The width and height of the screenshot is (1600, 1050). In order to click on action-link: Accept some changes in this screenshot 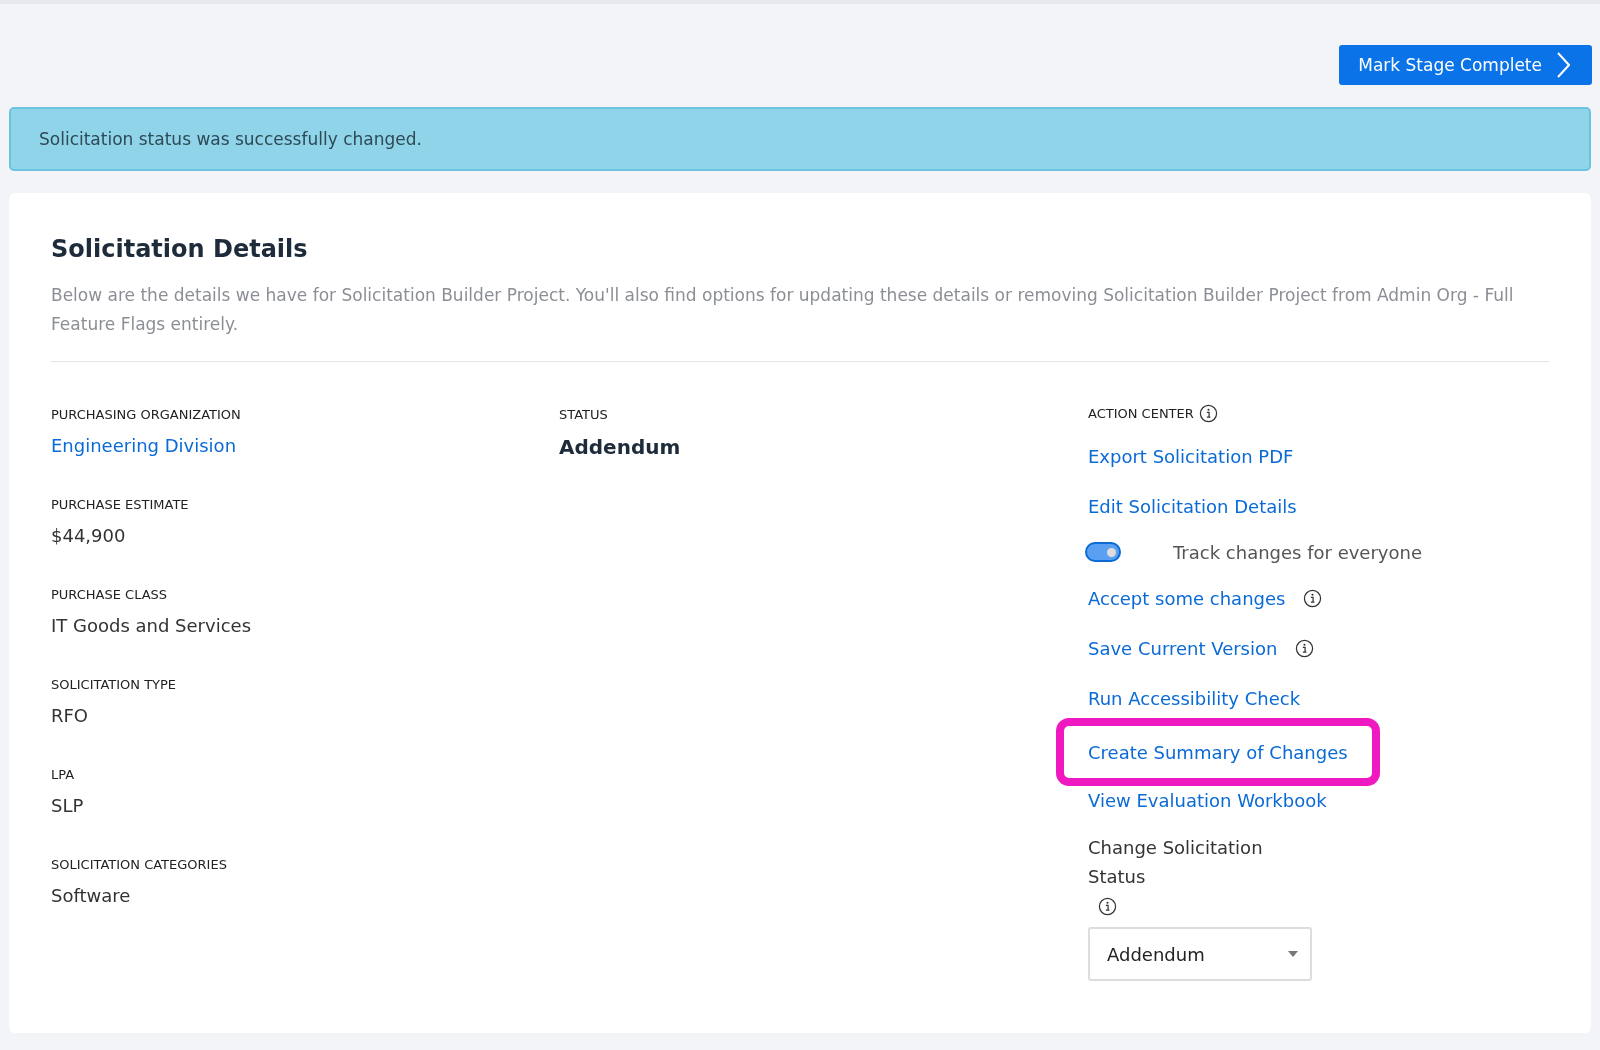, I will do `click(1187, 598)`.